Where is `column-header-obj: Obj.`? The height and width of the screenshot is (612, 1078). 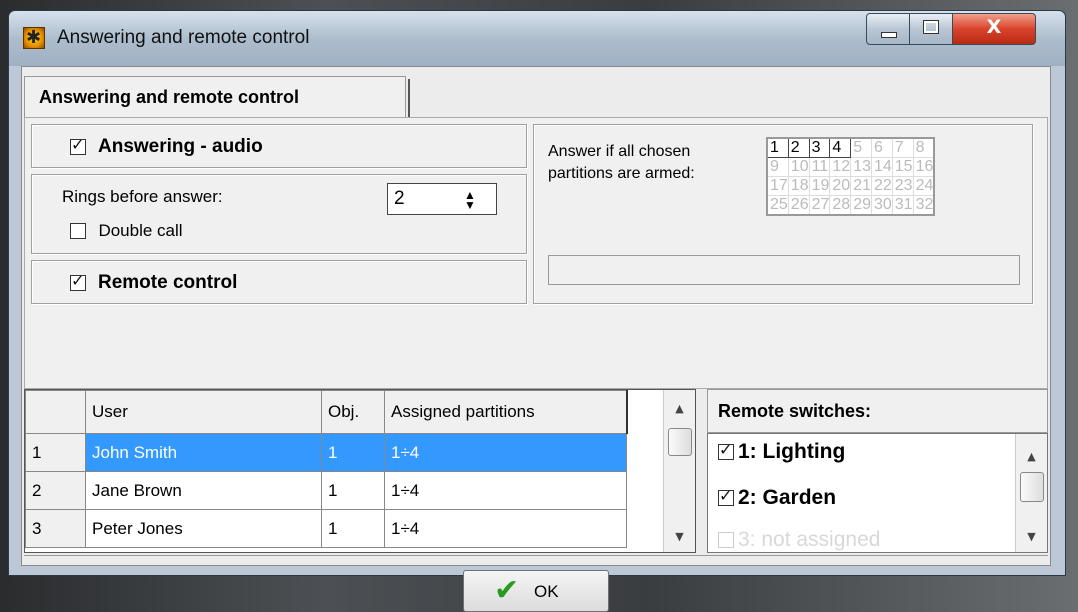
column-header-obj: Obj. is located at coordinates (353, 412).